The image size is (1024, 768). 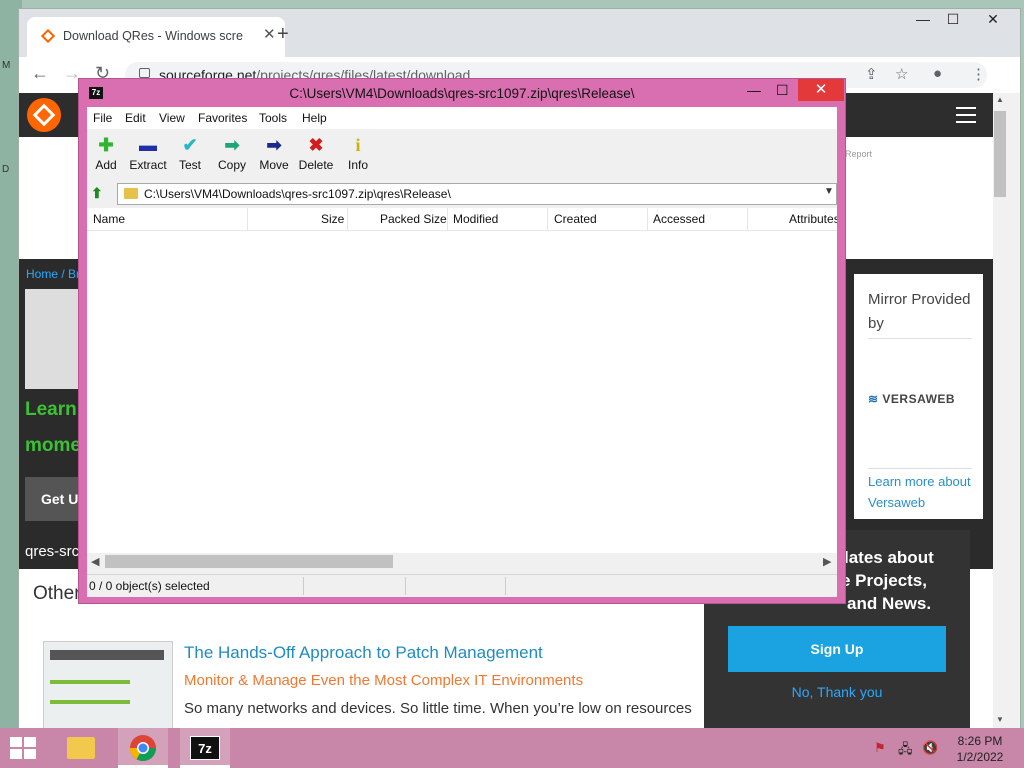 I want to click on column-size: Size, so click(x=332, y=219).